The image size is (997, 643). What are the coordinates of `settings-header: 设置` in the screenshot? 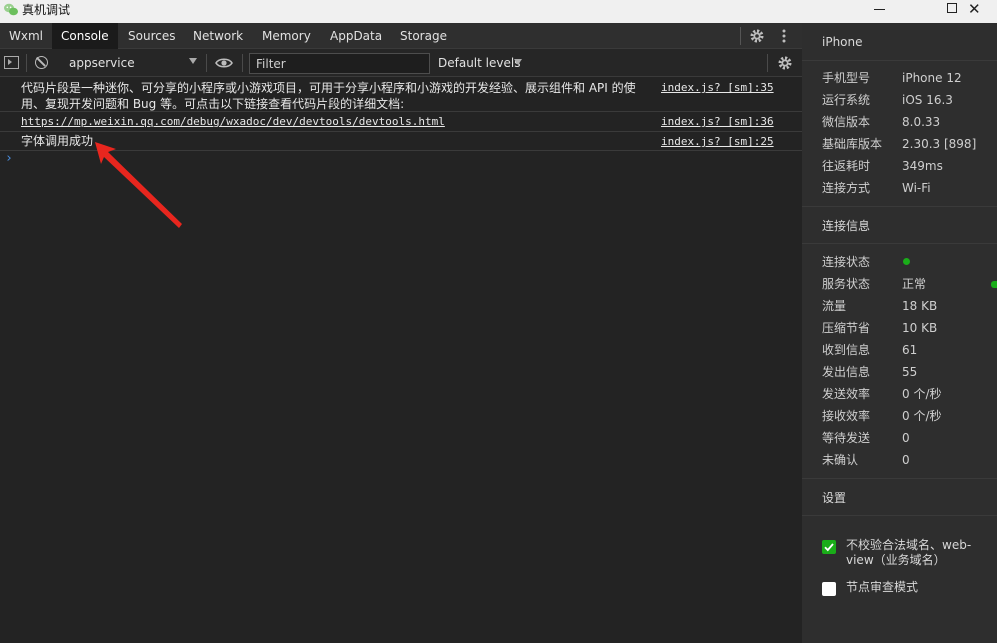 It's located at (899, 497).